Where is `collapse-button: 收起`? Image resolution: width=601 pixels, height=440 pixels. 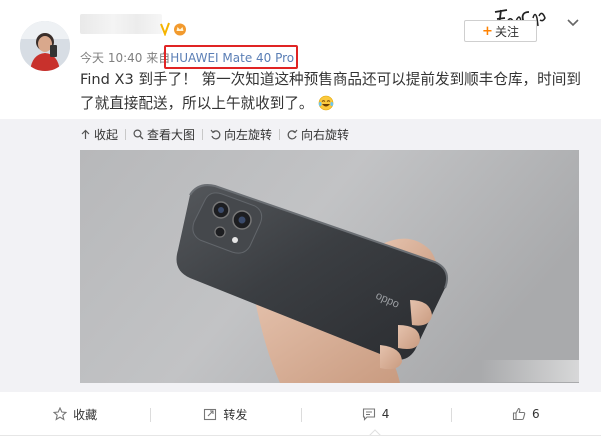 collapse-button: 收起 is located at coordinates (99, 134).